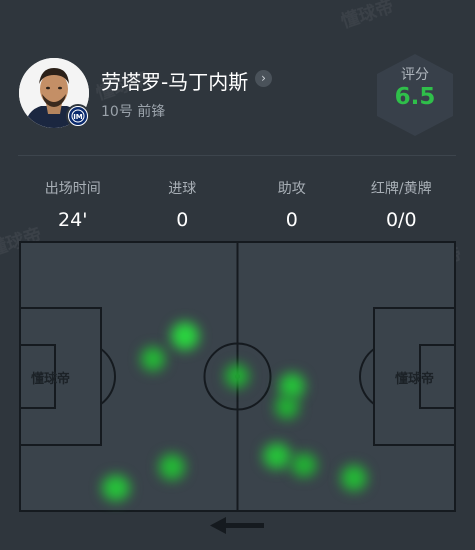 This screenshot has width=475, height=550. What do you see at coordinates (182, 189) in the screenshot?
I see `stat-label: 进球` at bounding box center [182, 189].